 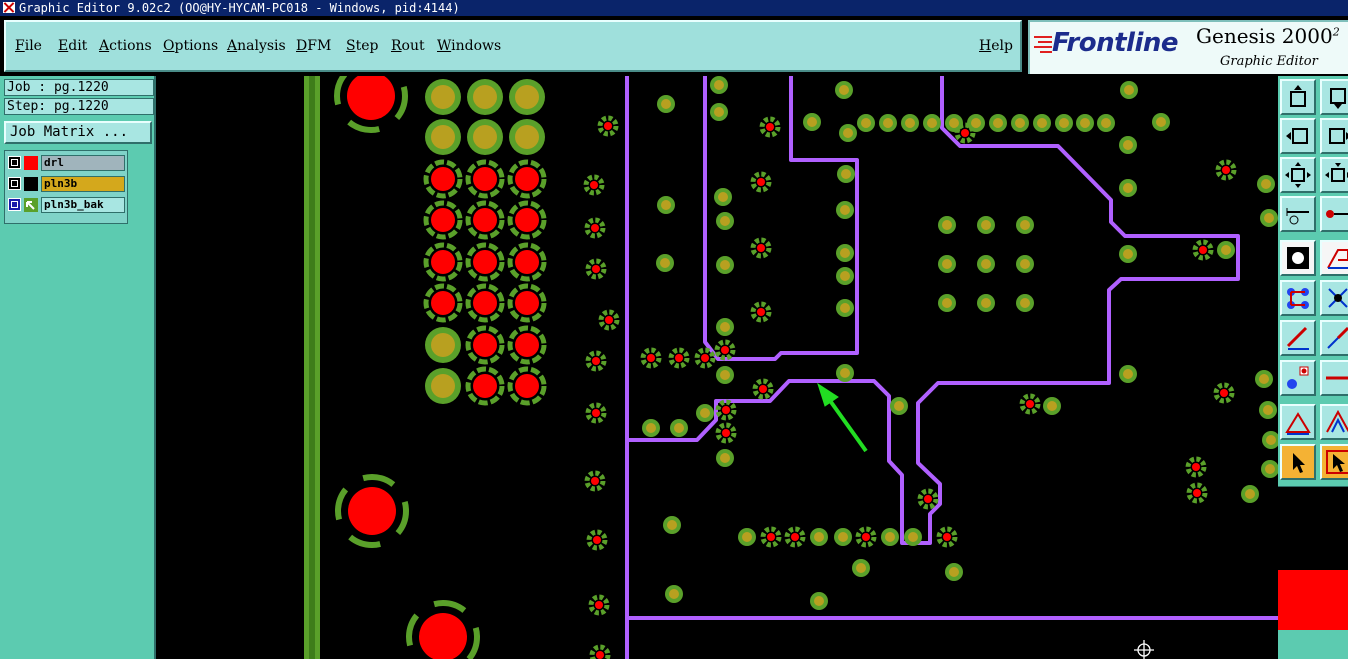 I want to click on add-pad-icon, so click(x=1298, y=378).